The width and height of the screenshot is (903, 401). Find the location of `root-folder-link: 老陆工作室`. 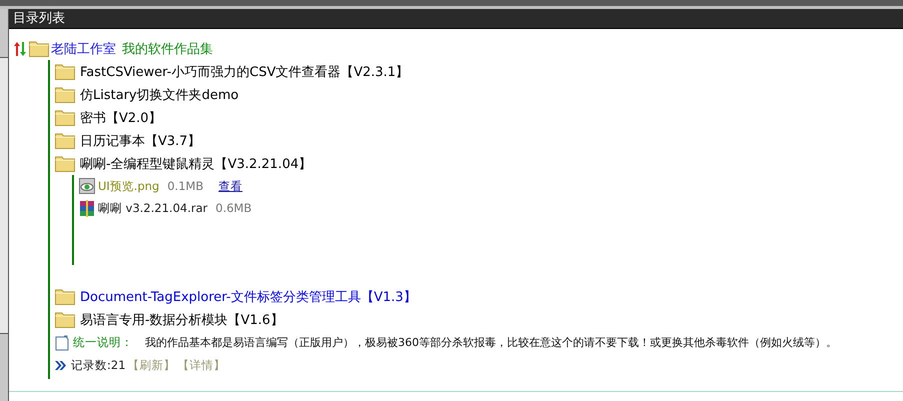

root-folder-link: 老陆工作室 is located at coordinates (83, 49).